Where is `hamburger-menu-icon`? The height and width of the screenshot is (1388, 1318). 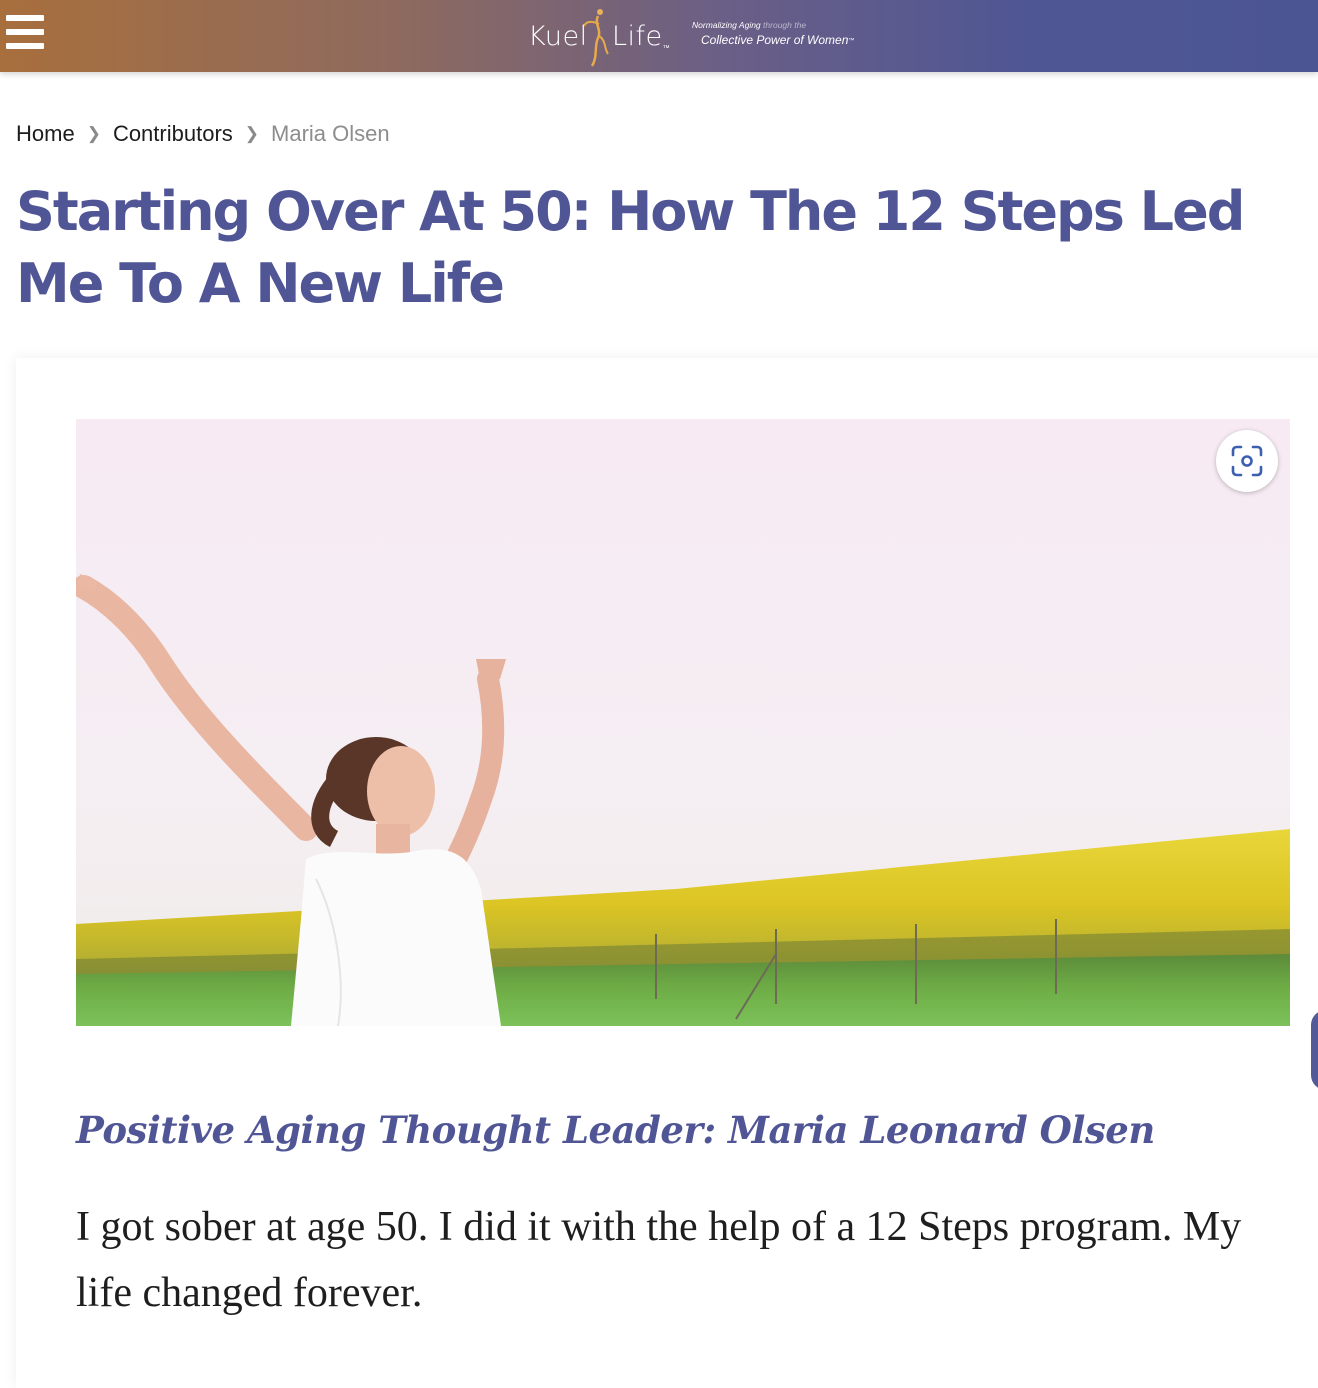
hamburger-menu-icon is located at coordinates (25, 32).